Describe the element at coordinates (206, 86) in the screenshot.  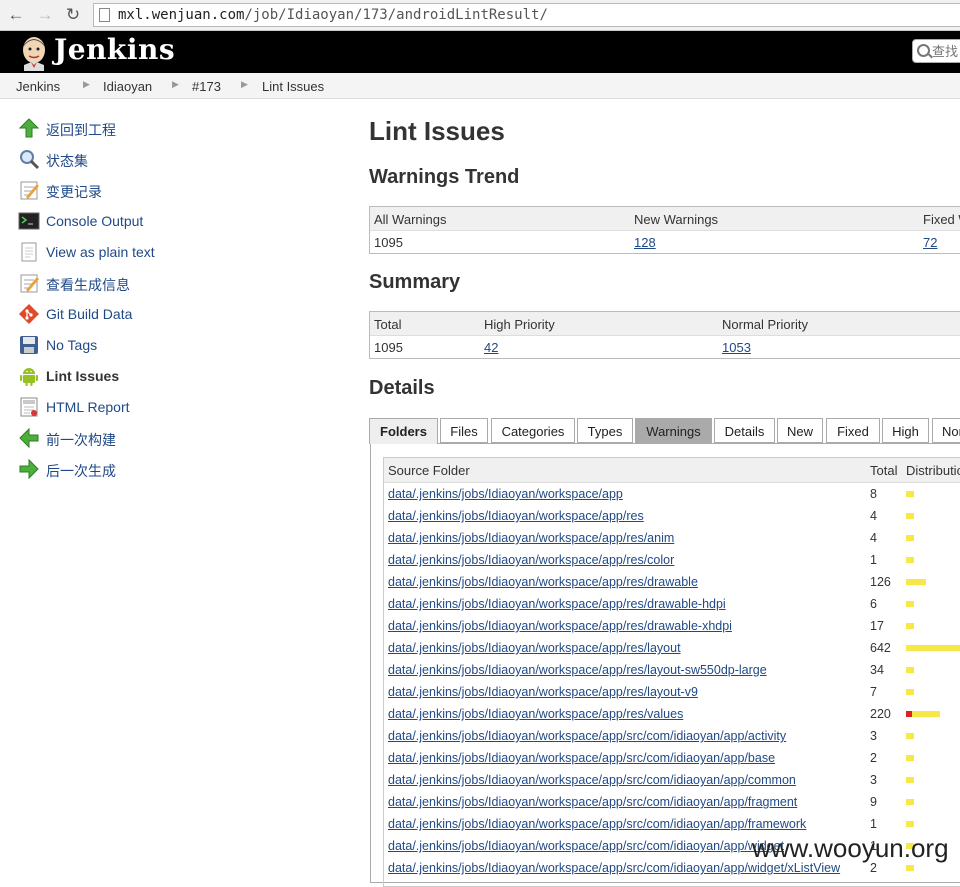
I see `breadcrumb-build: #173` at that location.